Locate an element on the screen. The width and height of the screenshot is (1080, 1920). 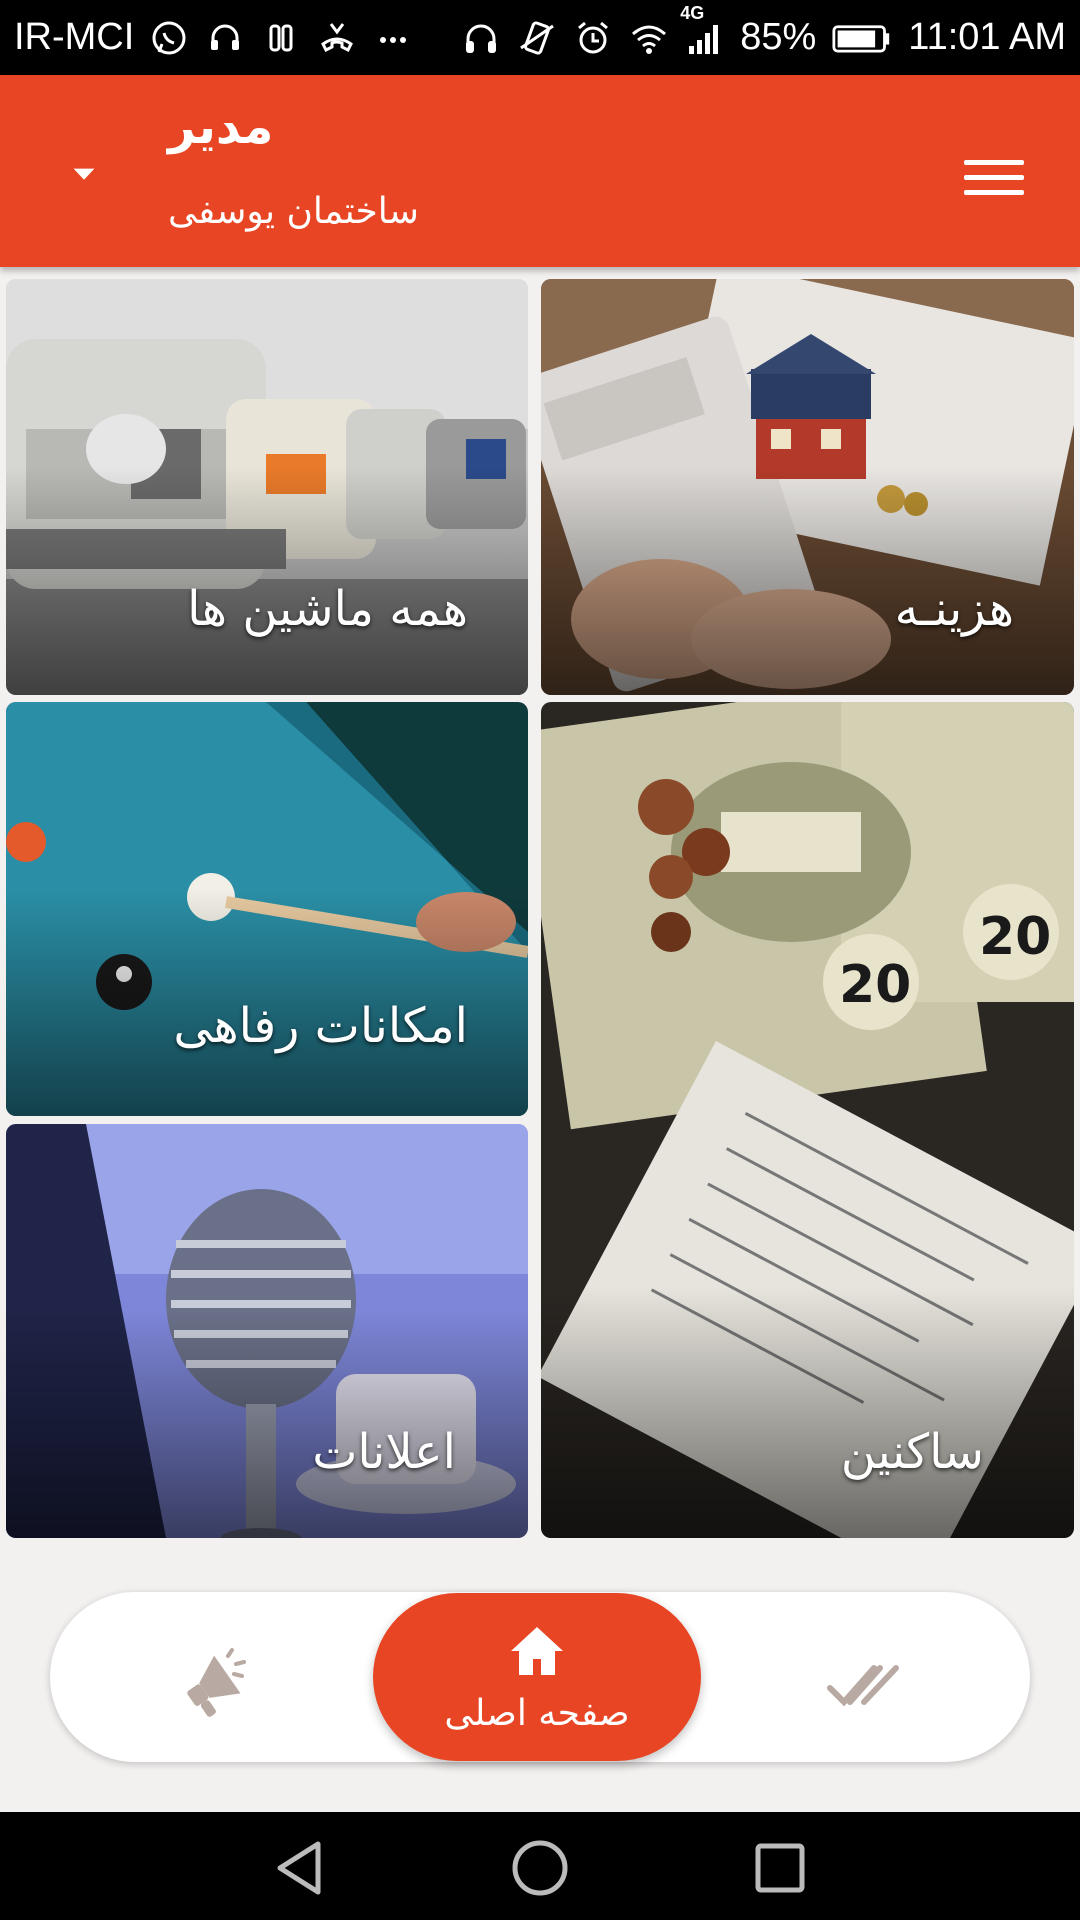
clock: 11:01 AM is located at coordinates (987, 37).